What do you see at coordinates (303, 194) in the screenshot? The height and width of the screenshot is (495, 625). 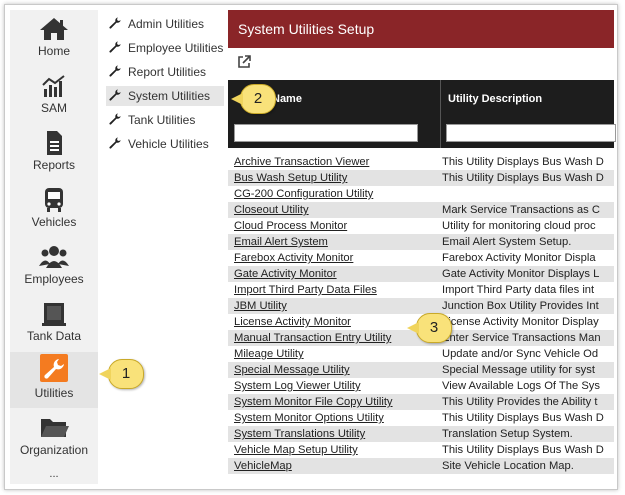 I see `utility-name-link: CG-200 Configuration Utility` at bounding box center [303, 194].